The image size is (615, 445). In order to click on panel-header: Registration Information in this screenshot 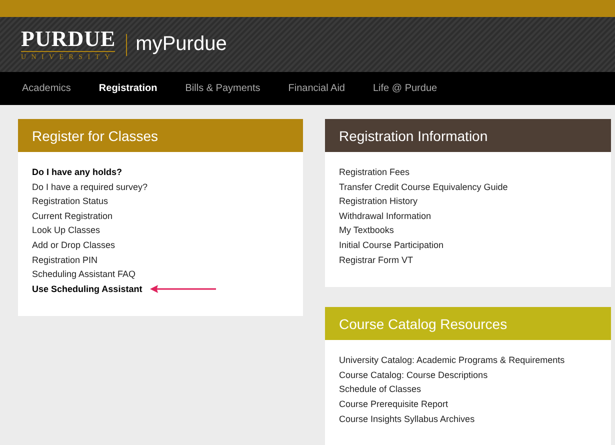, I will do `click(468, 135)`.